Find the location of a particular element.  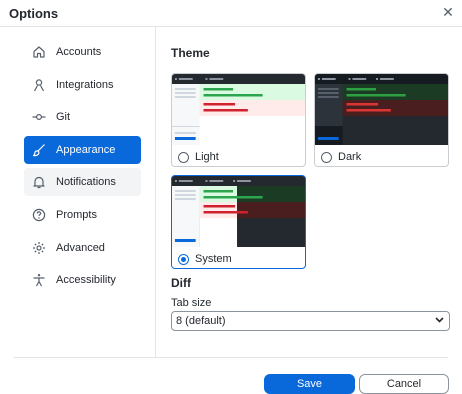

light-radio is located at coordinates (183, 157).